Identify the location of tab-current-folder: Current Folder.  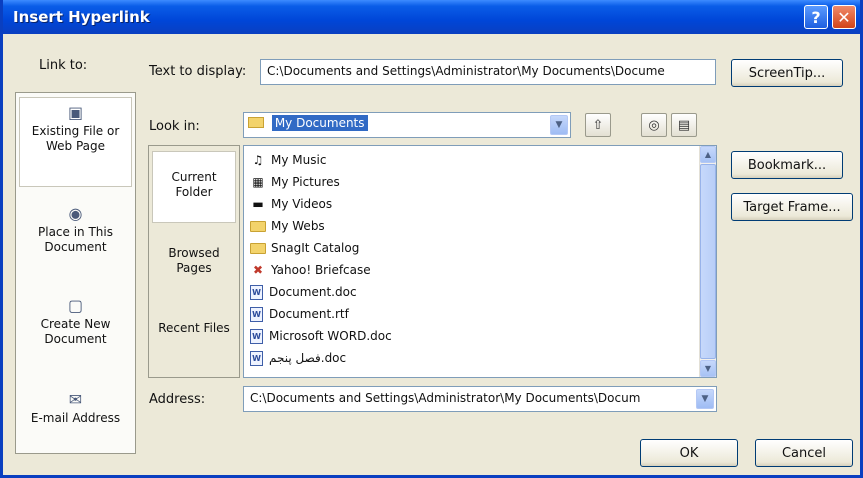
(194, 187).